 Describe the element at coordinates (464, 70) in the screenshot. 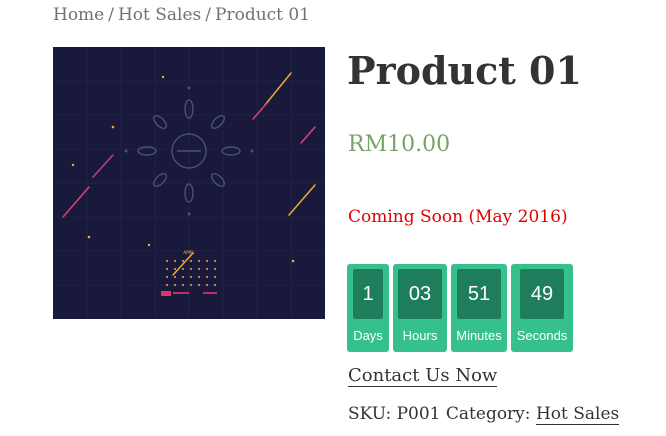

I see `product-title: Product 01` at that location.